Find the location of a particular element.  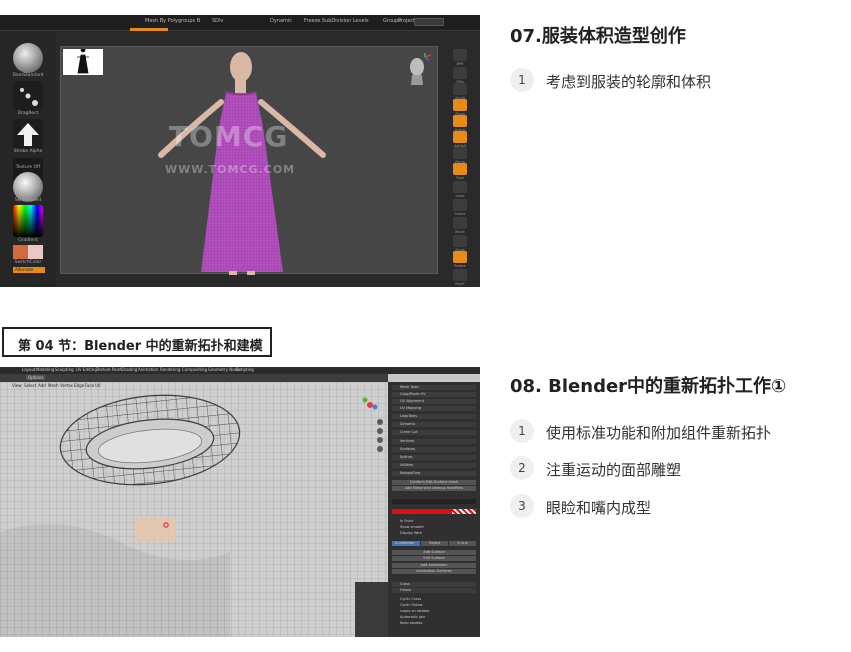

workspace-tab: Modeling is located at coordinates (45, 369).